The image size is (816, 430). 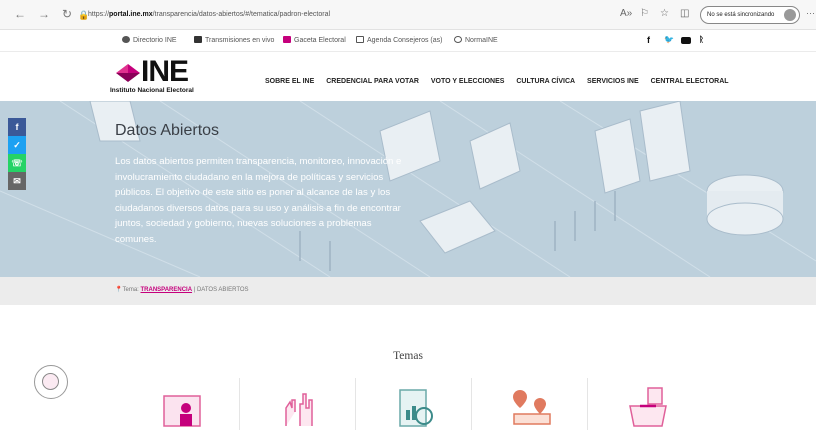 What do you see at coordinates (287, 39) in the screenshot?
I see `newspaper-icon` at bounding box center [287, 39].